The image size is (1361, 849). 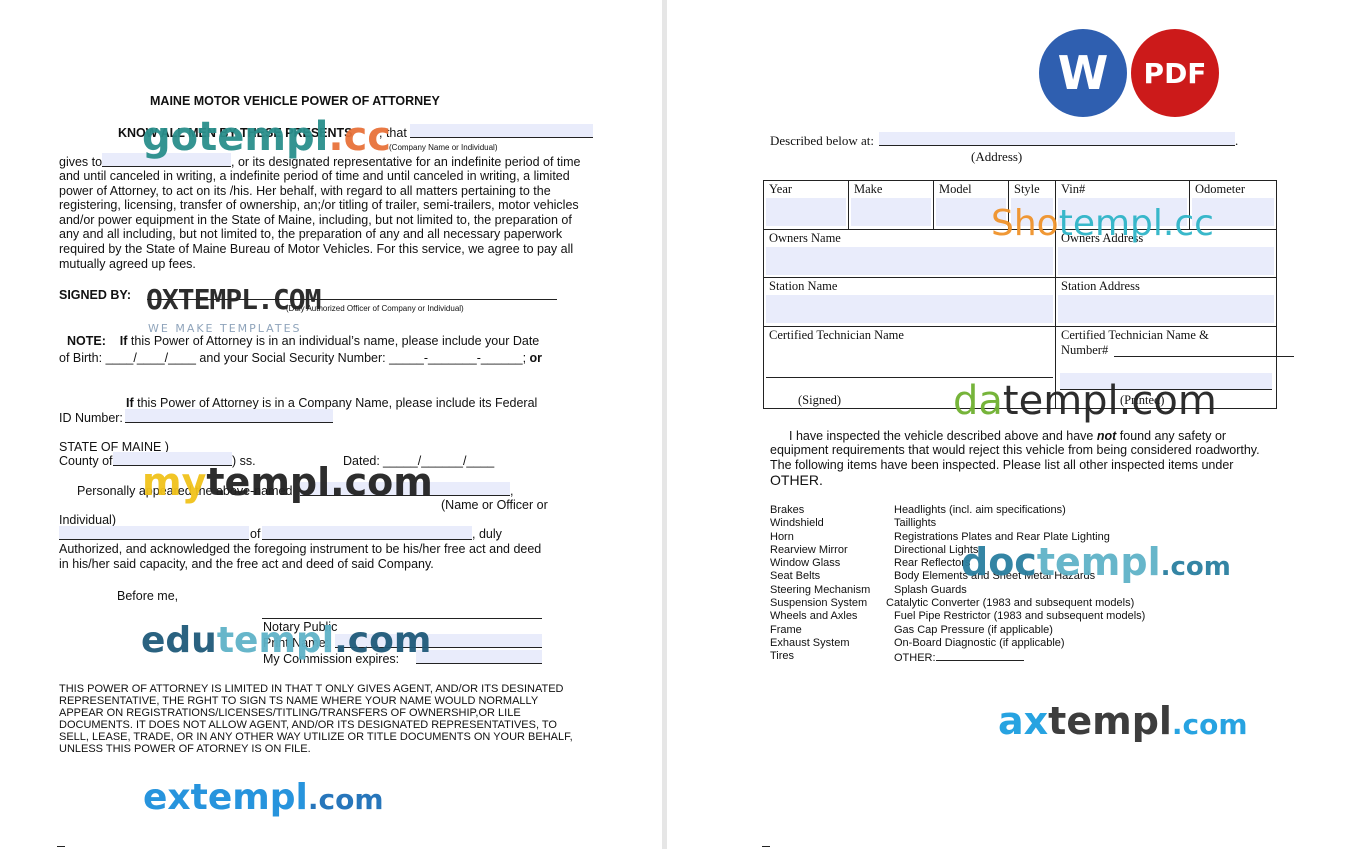 What do you see at coordinates (980, 510) in the screenshot?
I see `checklist-item: Headlights (incl. aim specifications)` at bounding box center [980, 510].